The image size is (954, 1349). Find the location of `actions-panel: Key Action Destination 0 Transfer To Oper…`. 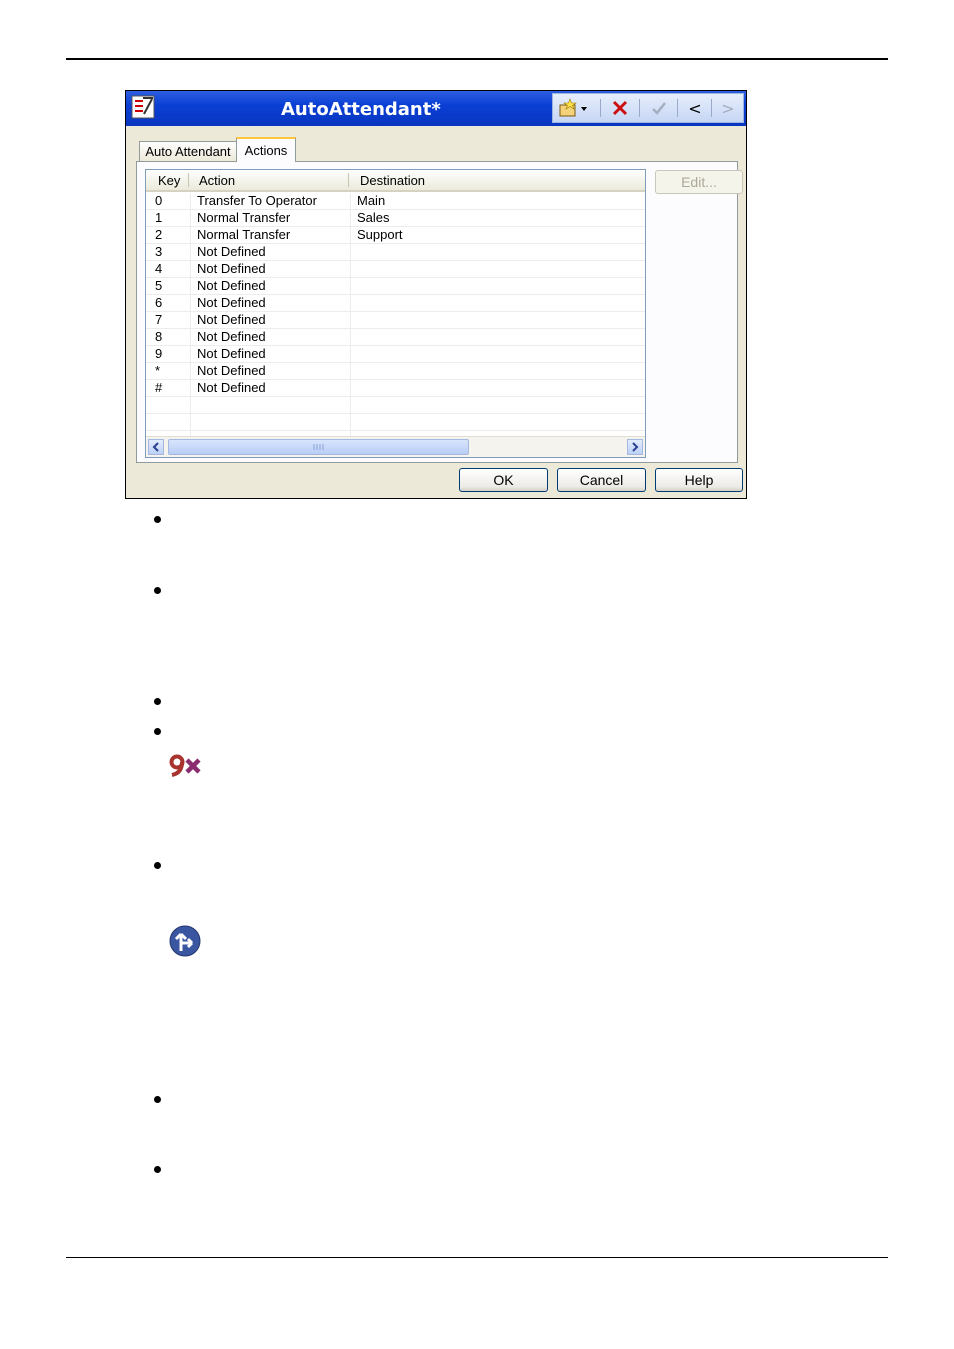

actions-panel: Key Action Destination 0 Transfer To Oper… is located at coordinates (439, 312).